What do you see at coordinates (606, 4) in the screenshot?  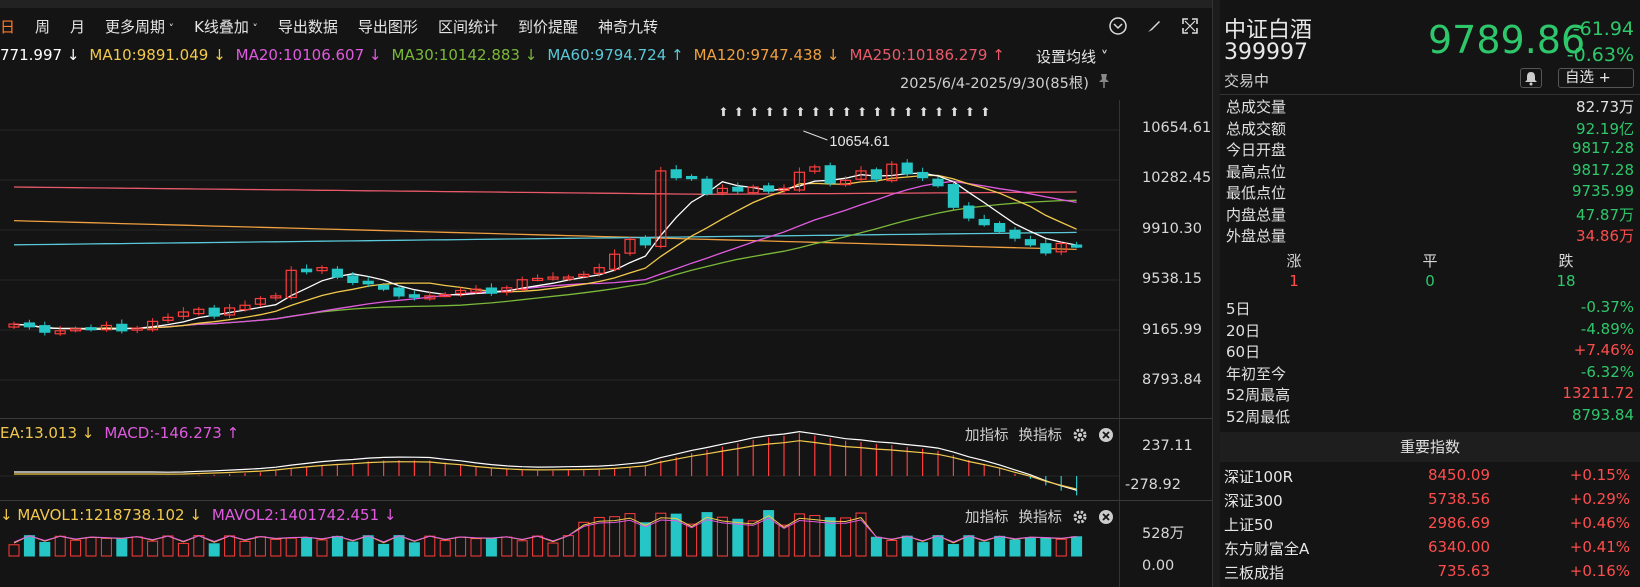 I see `window-tab-strip` at bounding box center [606, 4].